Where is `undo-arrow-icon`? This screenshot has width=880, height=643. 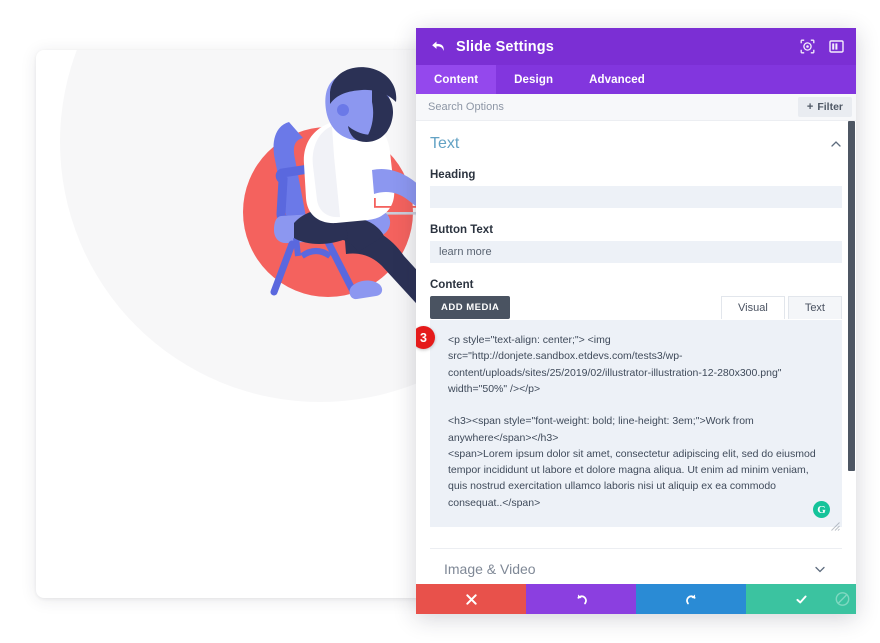 undo-arrow-icon is located at coordinates (581, 599).